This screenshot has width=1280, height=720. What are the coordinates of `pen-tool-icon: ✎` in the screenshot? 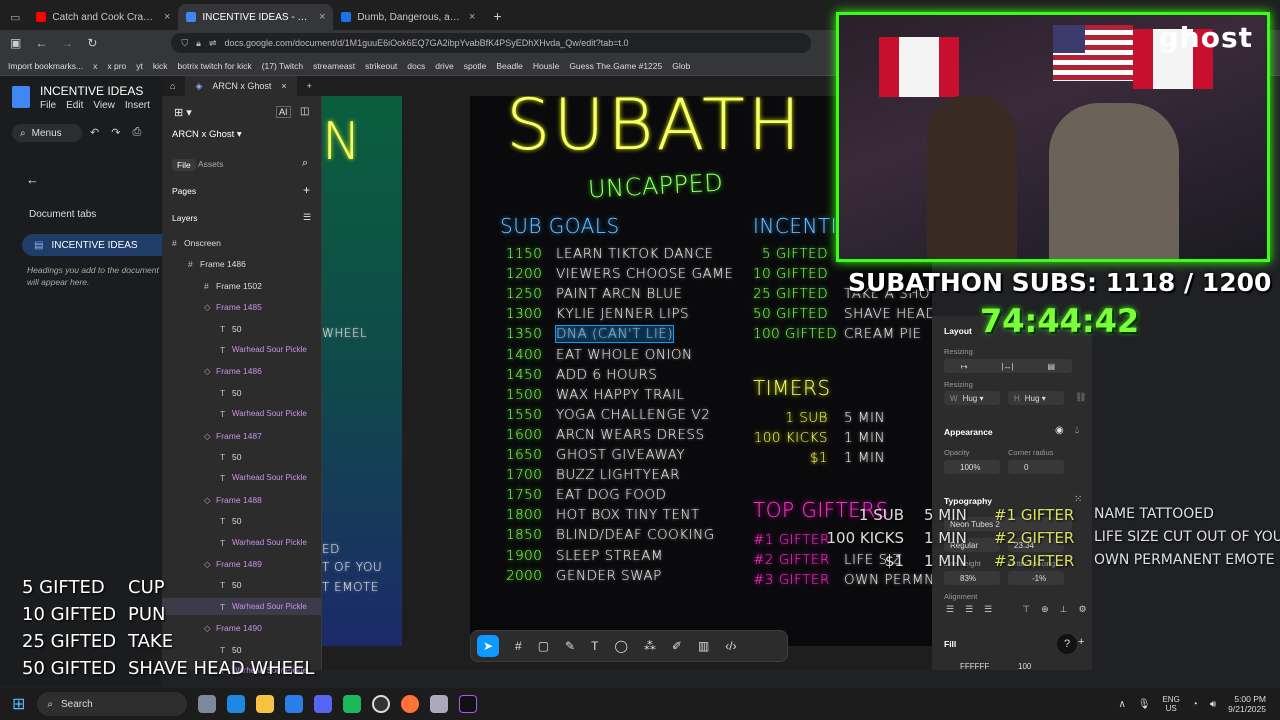 It's located at (570, 646).